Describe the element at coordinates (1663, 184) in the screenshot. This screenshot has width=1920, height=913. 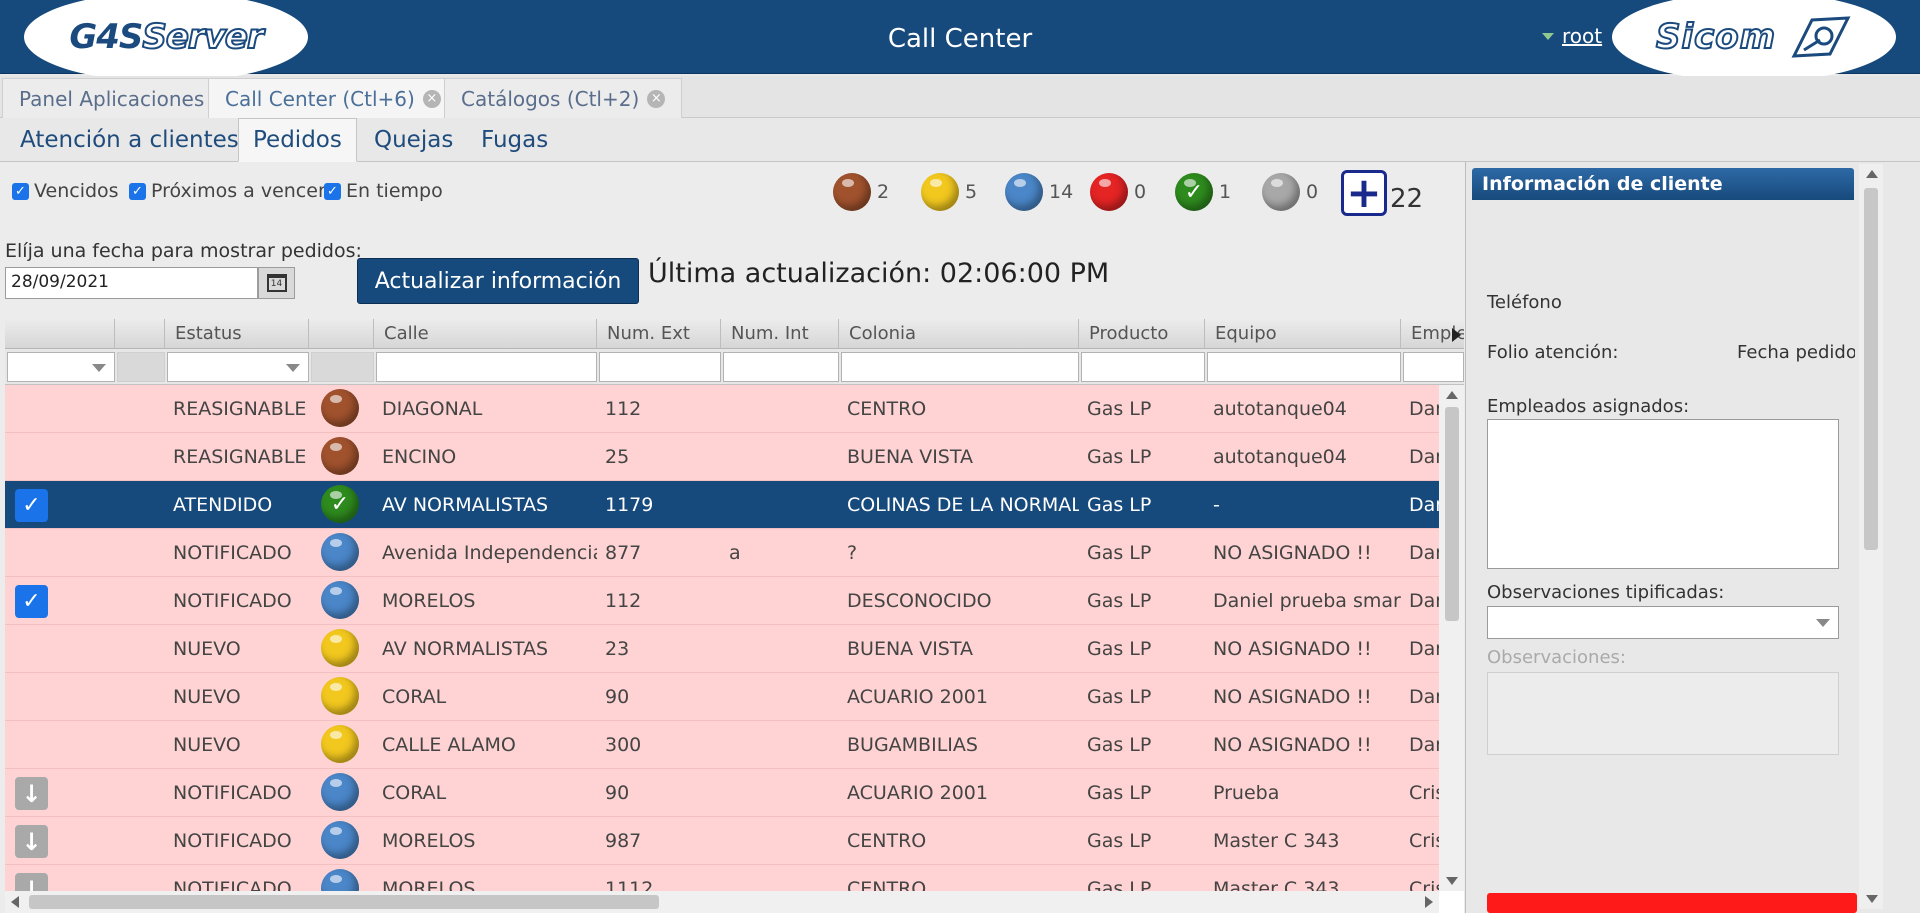
I see `customer-info-title: Información de cliente` at that location.